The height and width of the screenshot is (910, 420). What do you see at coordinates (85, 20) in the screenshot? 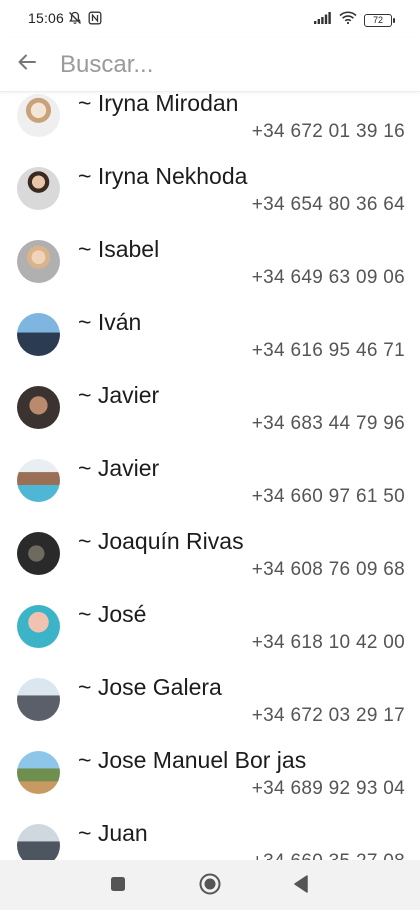
I see `status-left-icons` at bounding box center [85, 20].